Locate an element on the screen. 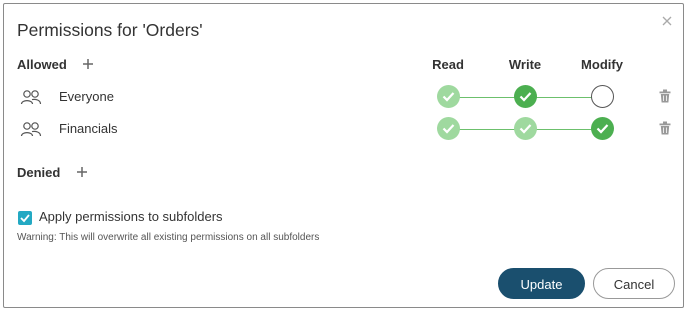 The width and height of the screenshot is (688, 312). write-toggle-everyone is located at coordinates (525, 96).